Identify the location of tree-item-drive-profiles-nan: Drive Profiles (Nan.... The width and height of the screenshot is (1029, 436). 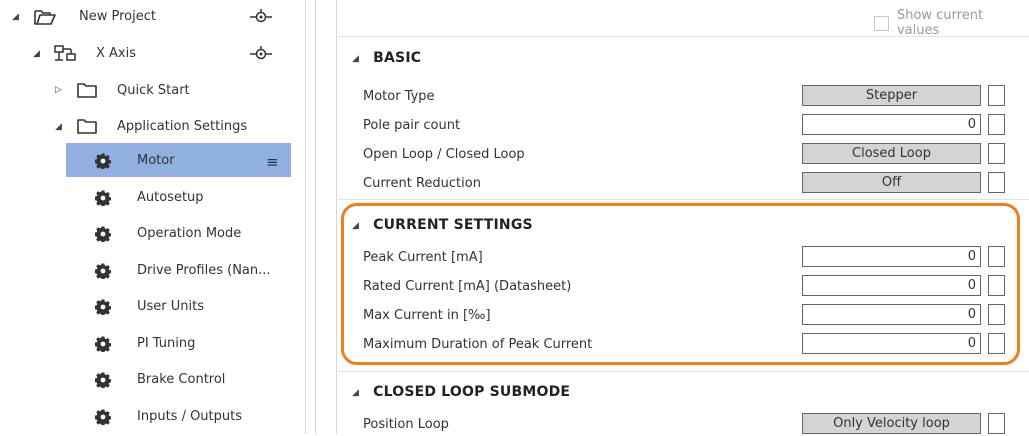
(204, 270).